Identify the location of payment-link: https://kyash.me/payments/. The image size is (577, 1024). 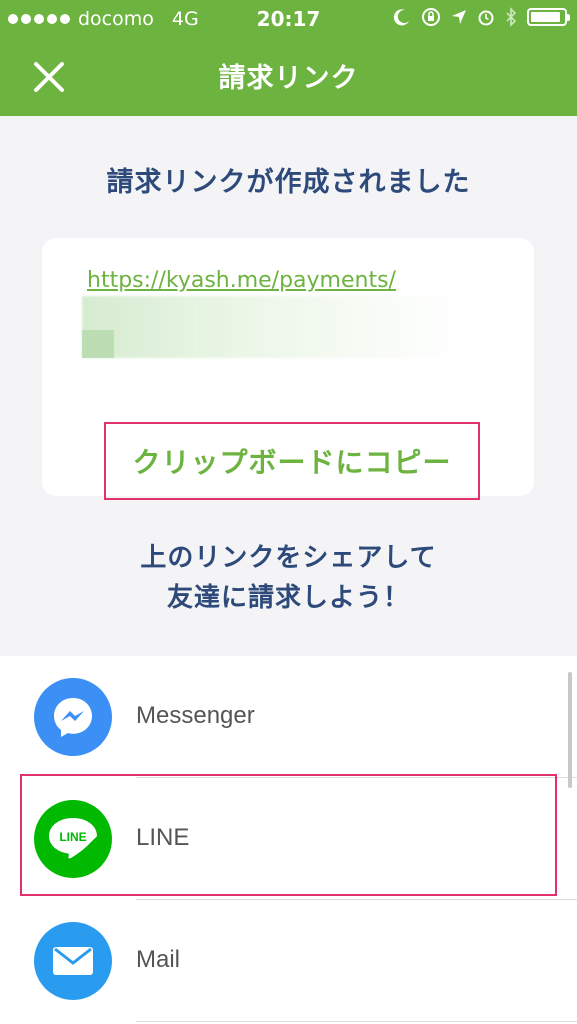
(241, 280).